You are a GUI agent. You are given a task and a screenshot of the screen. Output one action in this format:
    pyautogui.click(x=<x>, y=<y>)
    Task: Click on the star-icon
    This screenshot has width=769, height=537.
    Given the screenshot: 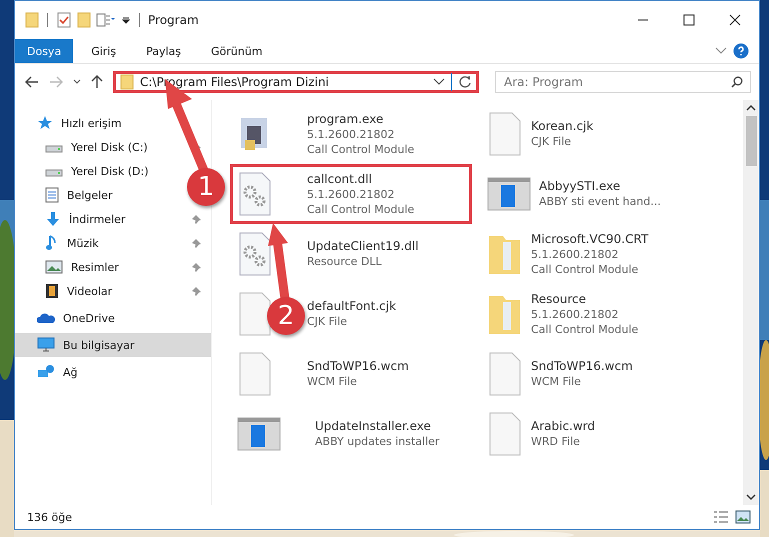 What is the action you would take?
    pyautogui.click(x=45, y=123)
    